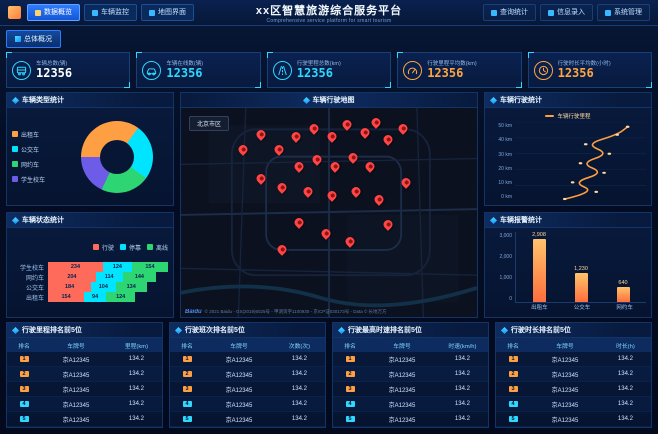 Image resolution: width=658 pixels, height=434 pixels. Describe the element at coordinates (103, 287) in the screenshot. I see `status-segment: 104` at that location.